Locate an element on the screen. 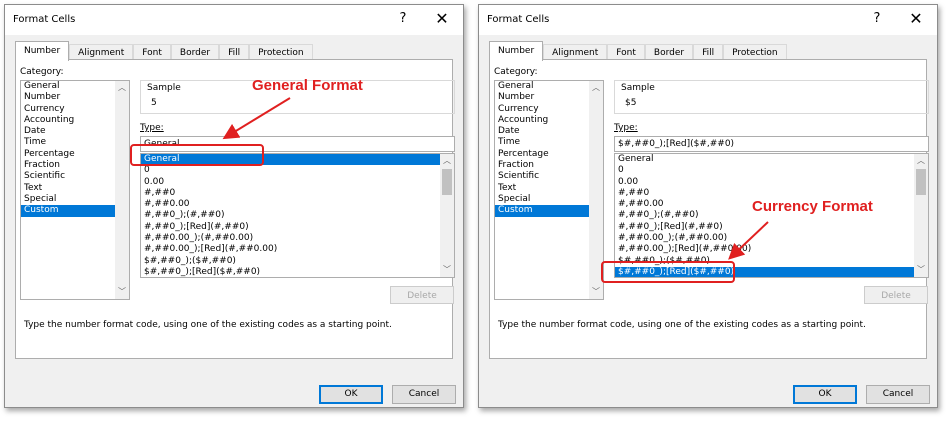 Image resolution: width=948 pixels, height=421 pixels. general-arrow is located at coordinates (256, 118).